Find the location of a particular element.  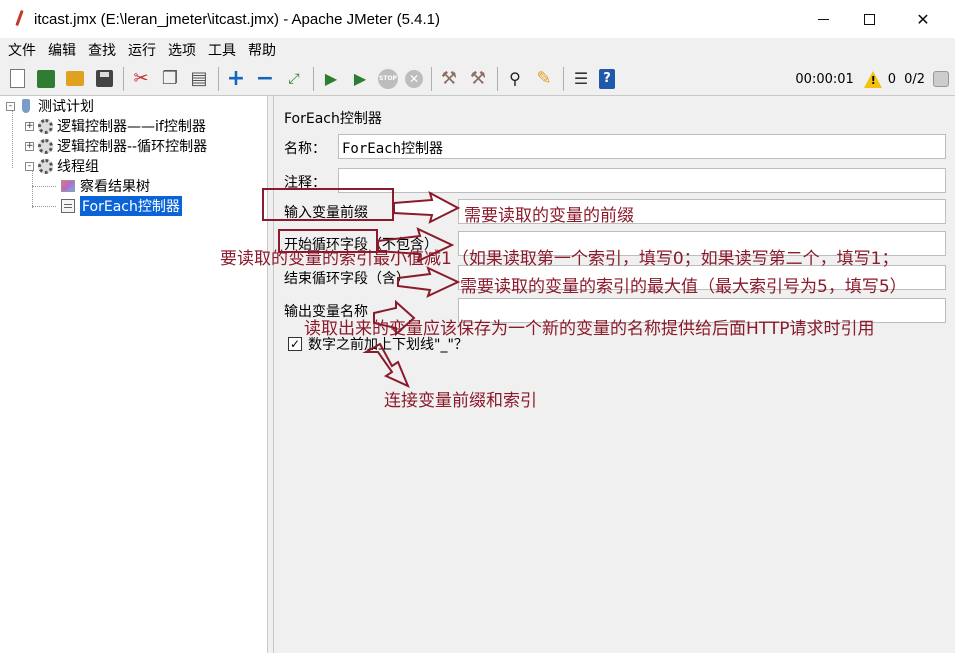

save-button is located at coordinates (104, 79).